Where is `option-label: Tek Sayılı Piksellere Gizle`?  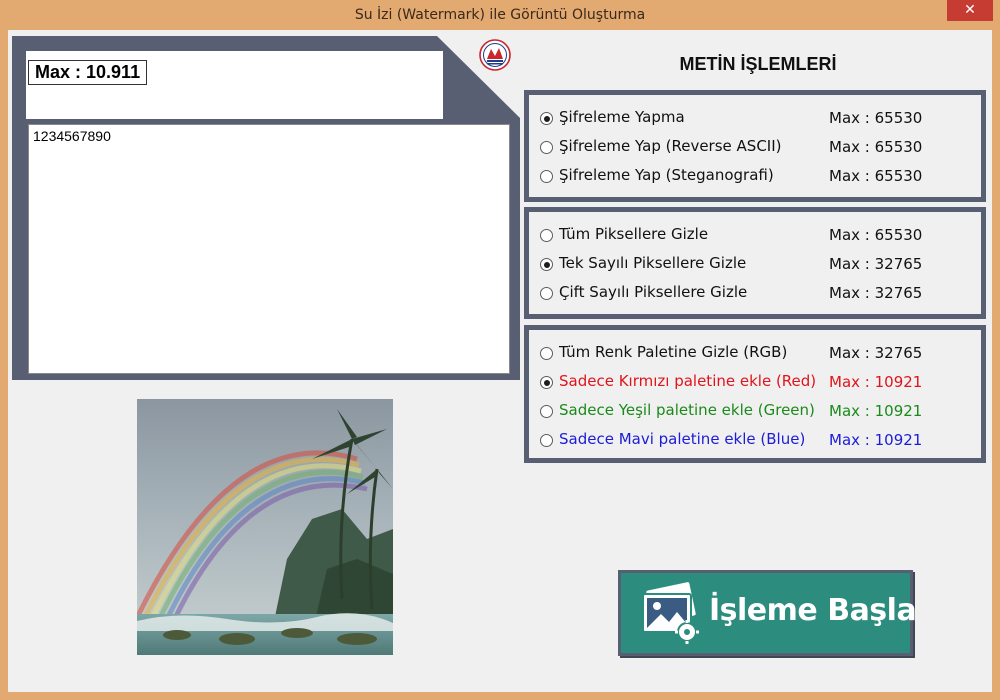 option-label: Tek Sayılı Piksellere Gizle is located at coordinates (653, 263).